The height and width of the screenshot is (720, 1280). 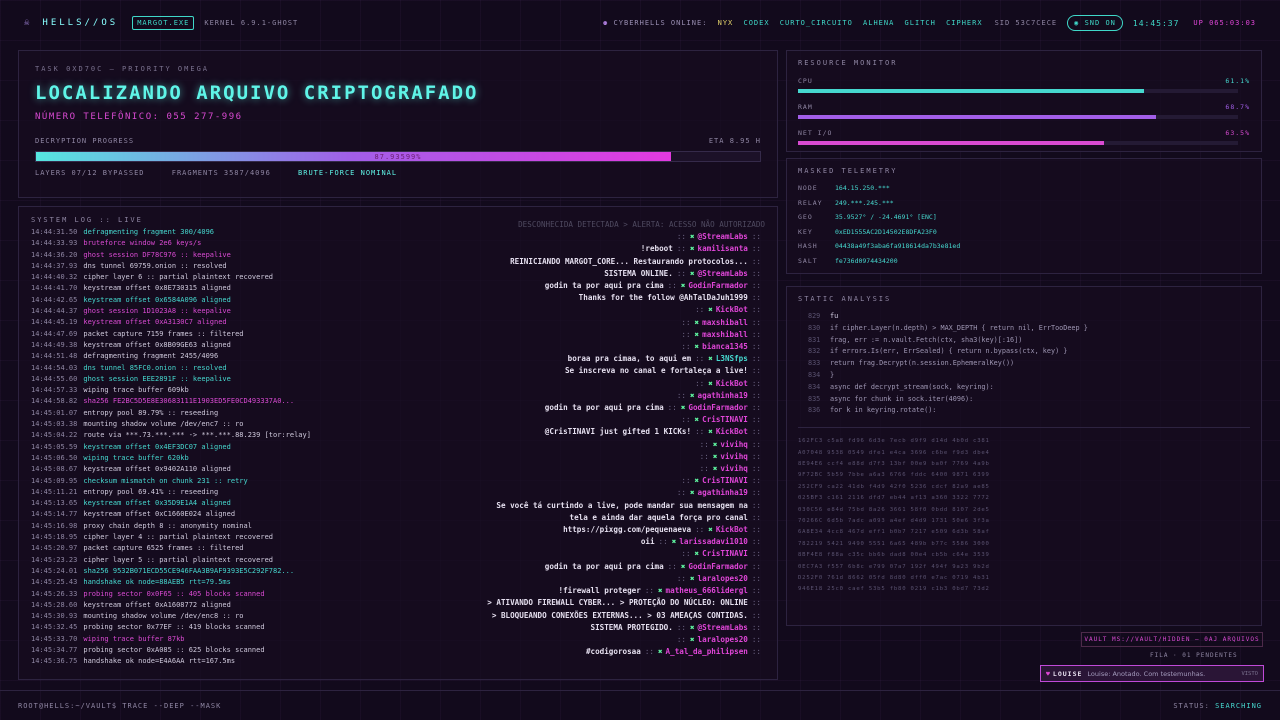 I want to click on clock: 14:45:37, so click(x=1156, y=23).